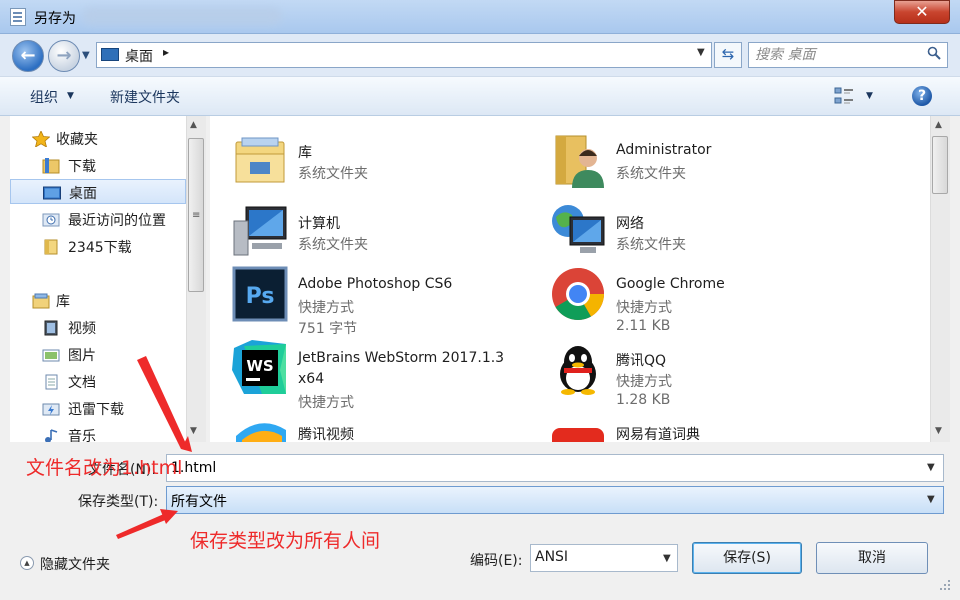 The image size is (960, 600). What do you see at coordinates (305, 153) in the screenshot?
I see `file-name: 库` at bounding box center [305, 153].